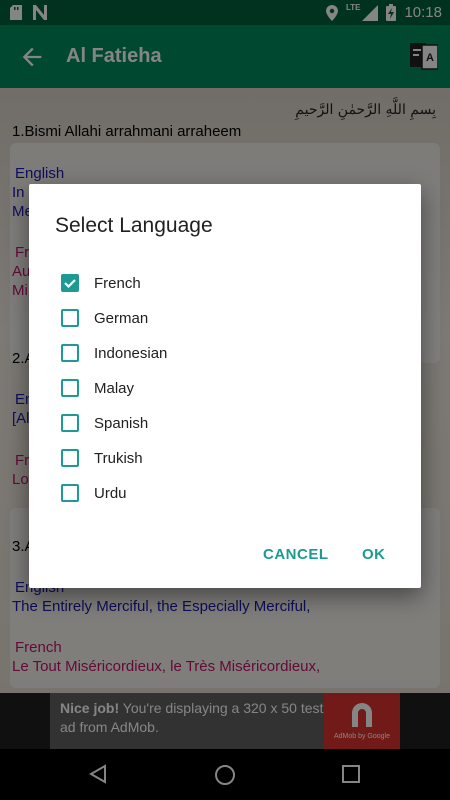  I want to click on language-label: Urdu, so click(110, 493).